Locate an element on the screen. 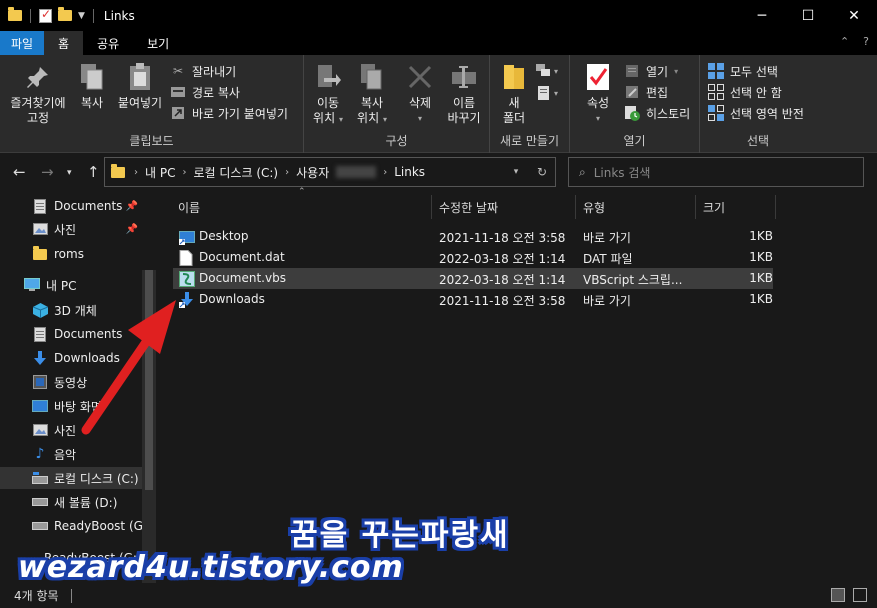  watermark-title: 꿈을 꾸는파랑새 is located at coordinates (400, 535).